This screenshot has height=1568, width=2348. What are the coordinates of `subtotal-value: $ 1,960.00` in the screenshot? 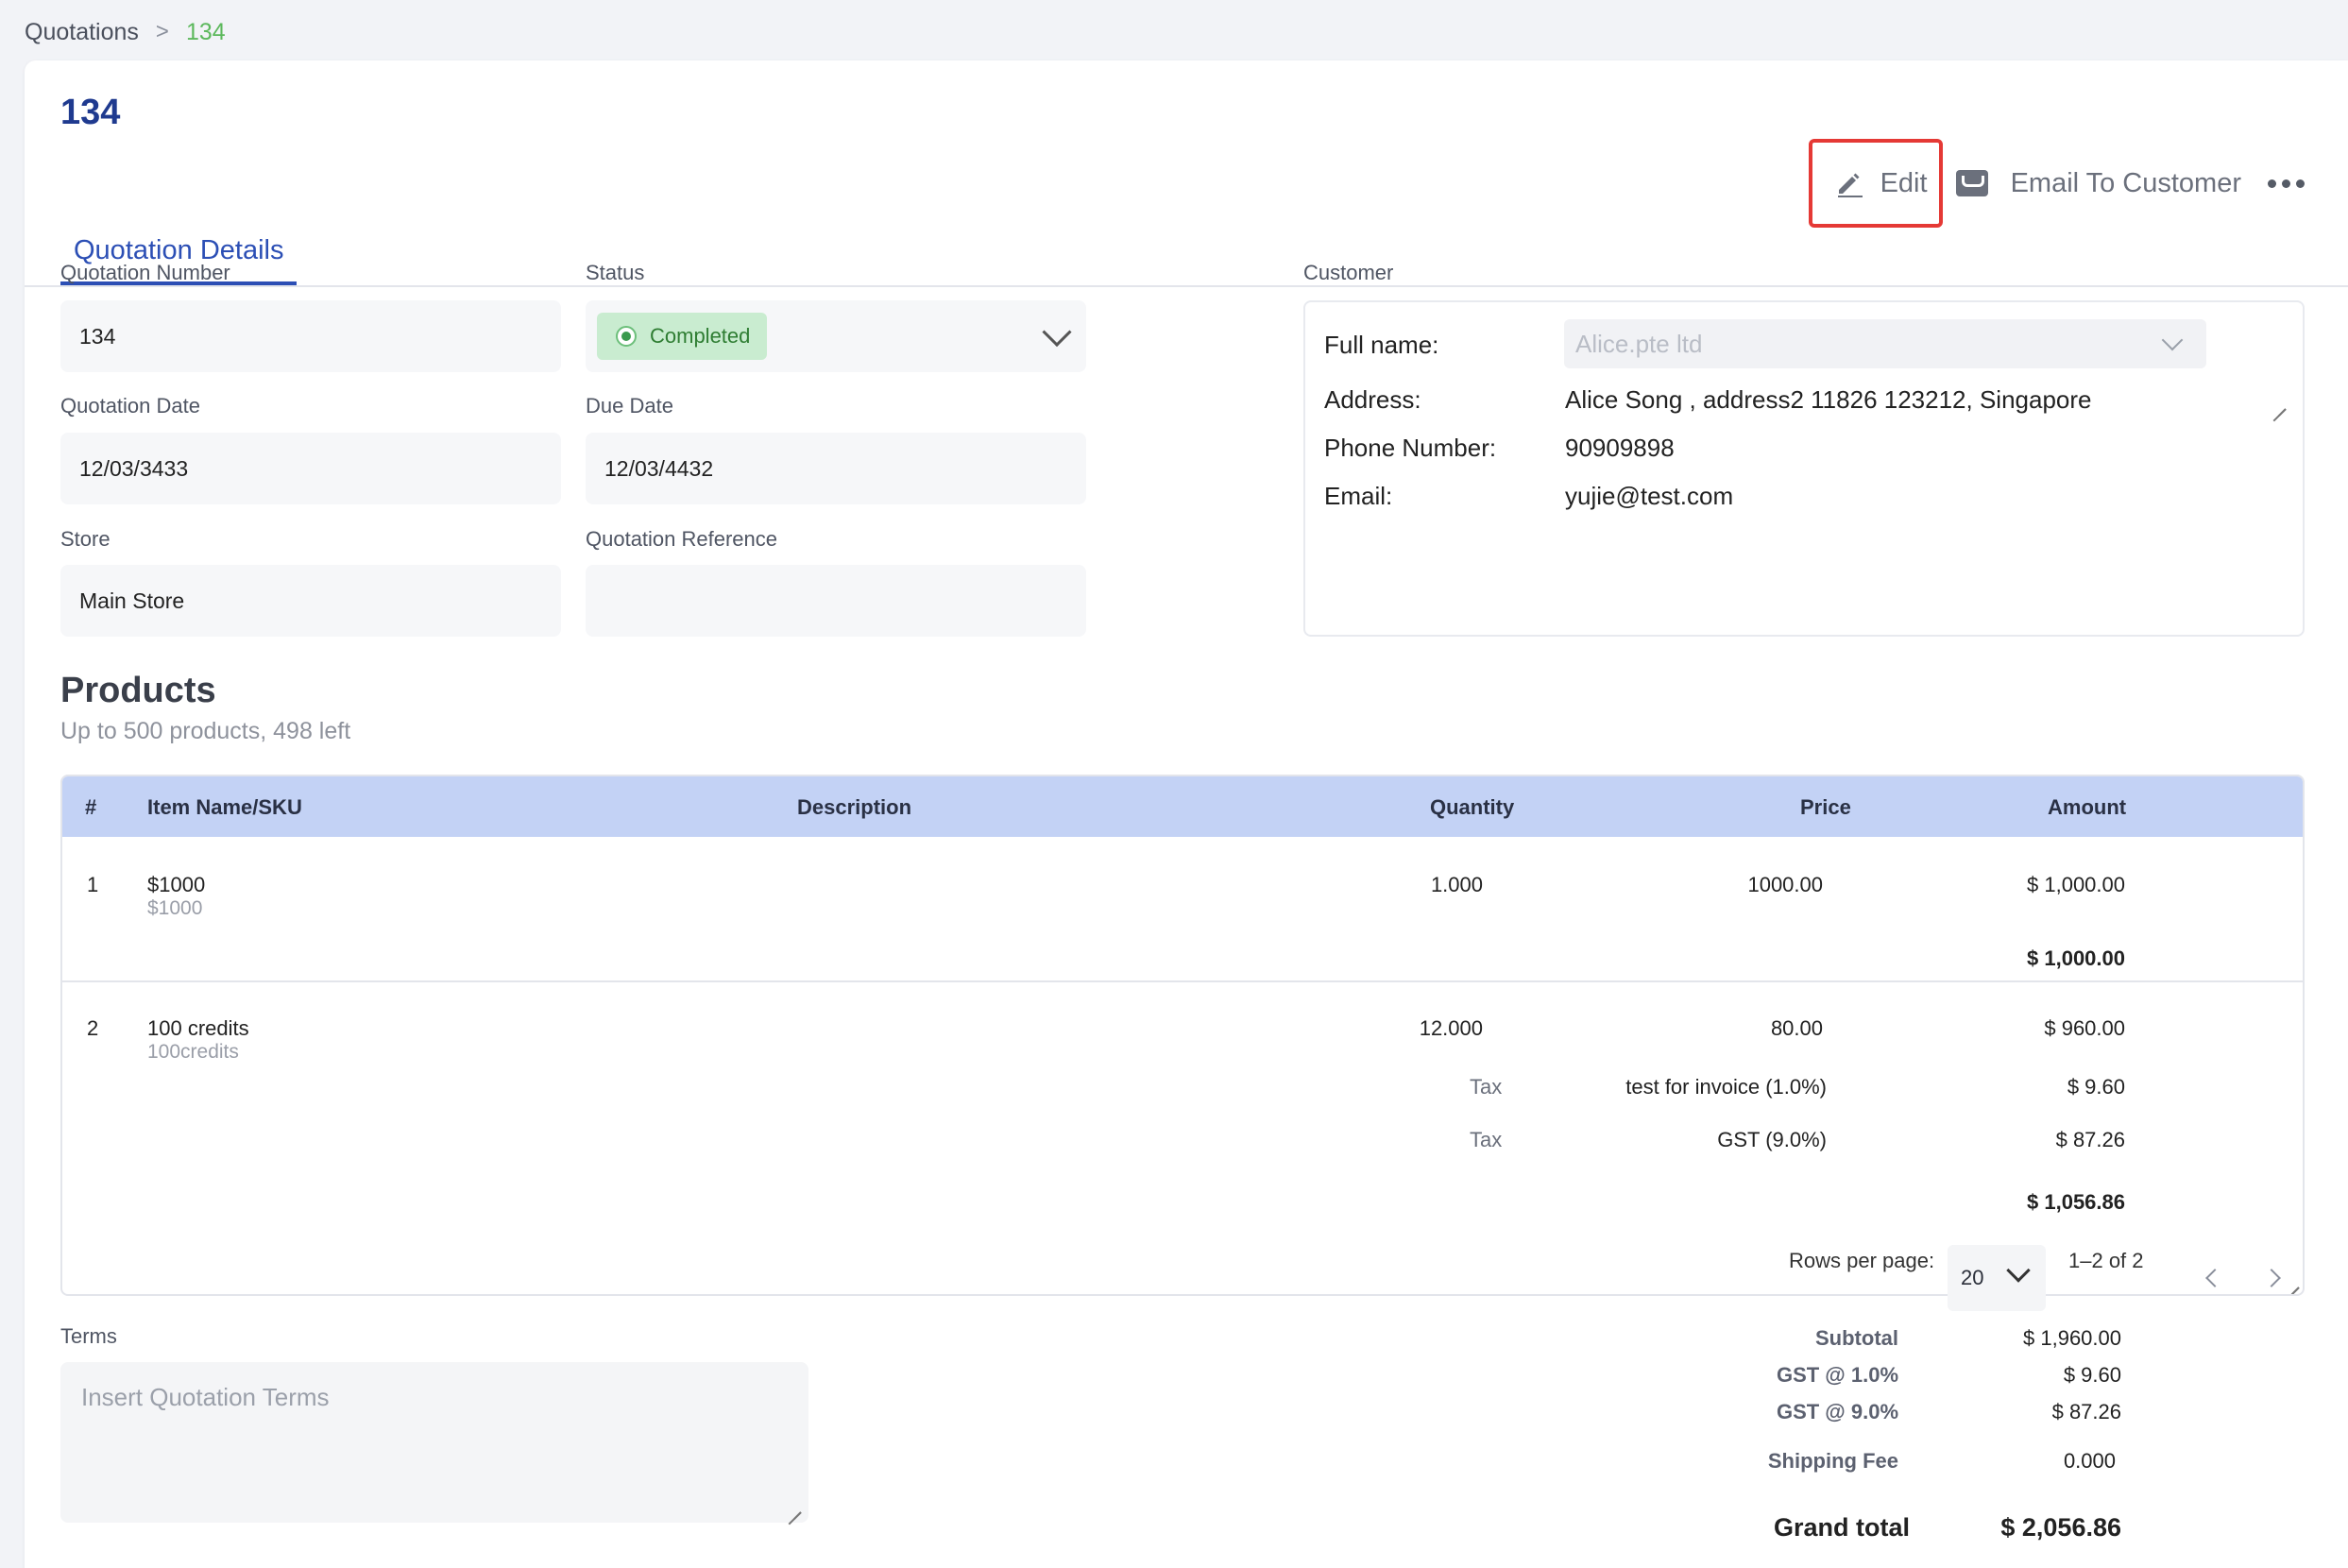 It's located at (2072, 1338).